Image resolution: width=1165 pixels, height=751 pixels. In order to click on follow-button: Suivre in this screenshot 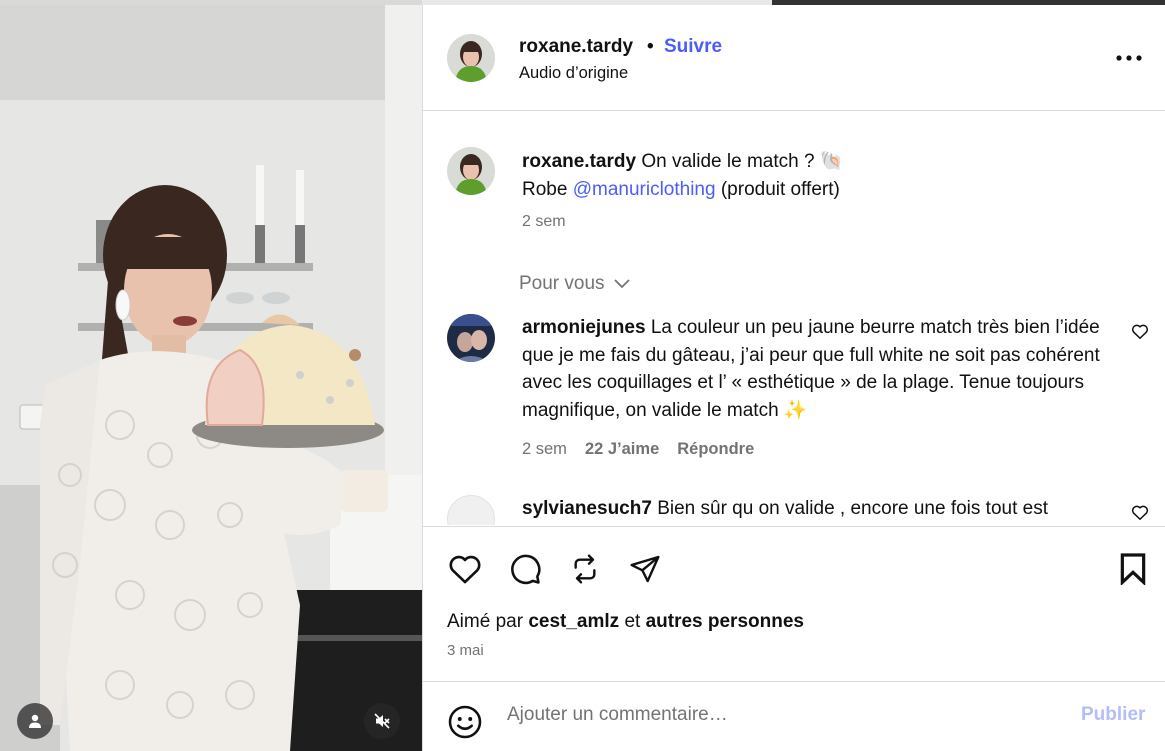, I will do `click(693, 47)`.